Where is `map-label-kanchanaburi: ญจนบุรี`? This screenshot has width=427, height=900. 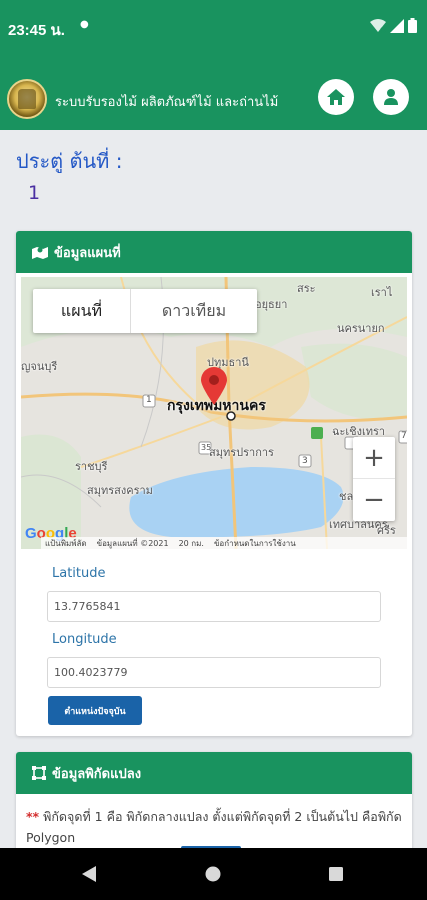 map-label-kanchanaburi: ญจนบุรี is located at coordinates (39, 366).